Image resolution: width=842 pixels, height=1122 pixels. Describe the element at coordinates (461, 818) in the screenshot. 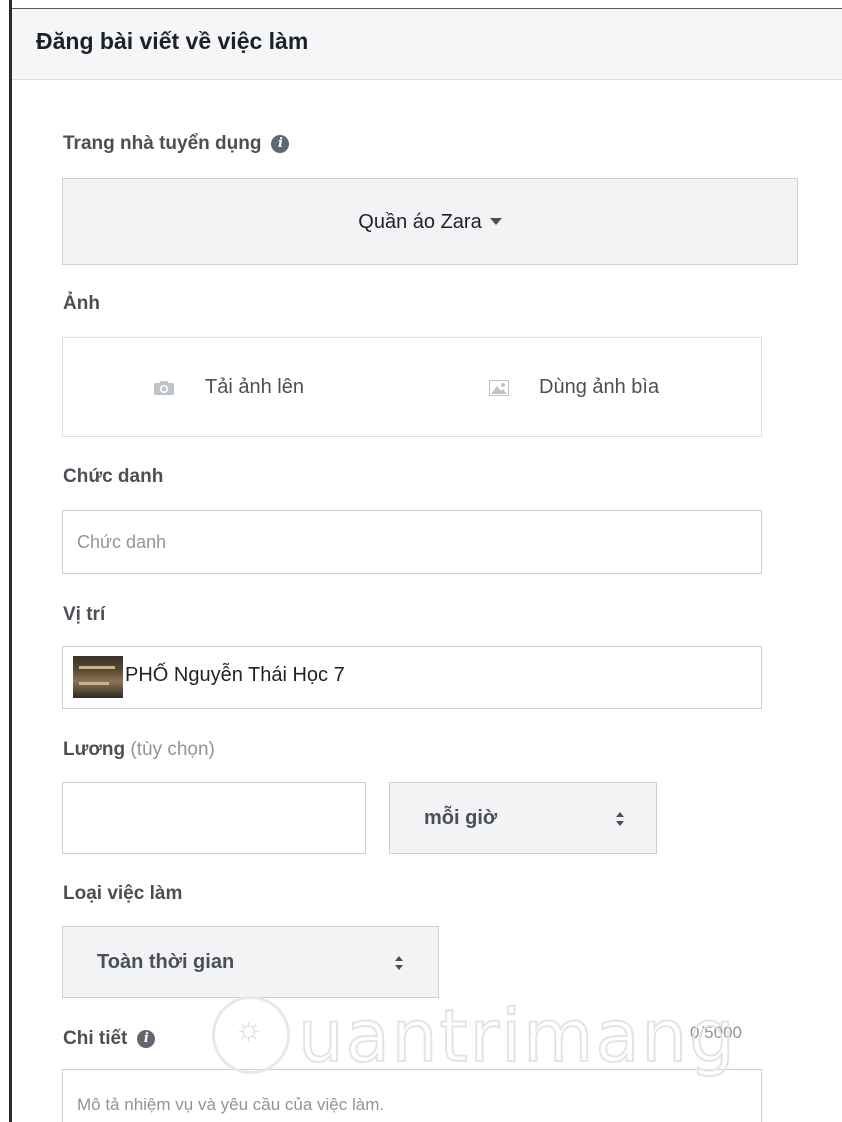

I see `salary-period-value: mỗi giờ` at that location.